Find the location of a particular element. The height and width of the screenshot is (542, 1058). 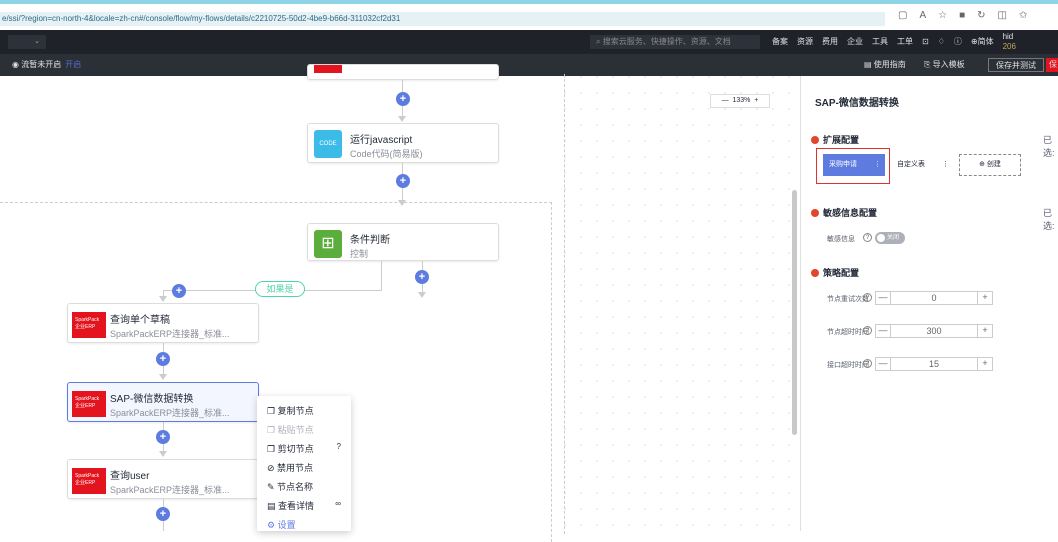

flow-node-code: CODE 运行javascript Code代码(简易版) is located at coordinates (403, 143).